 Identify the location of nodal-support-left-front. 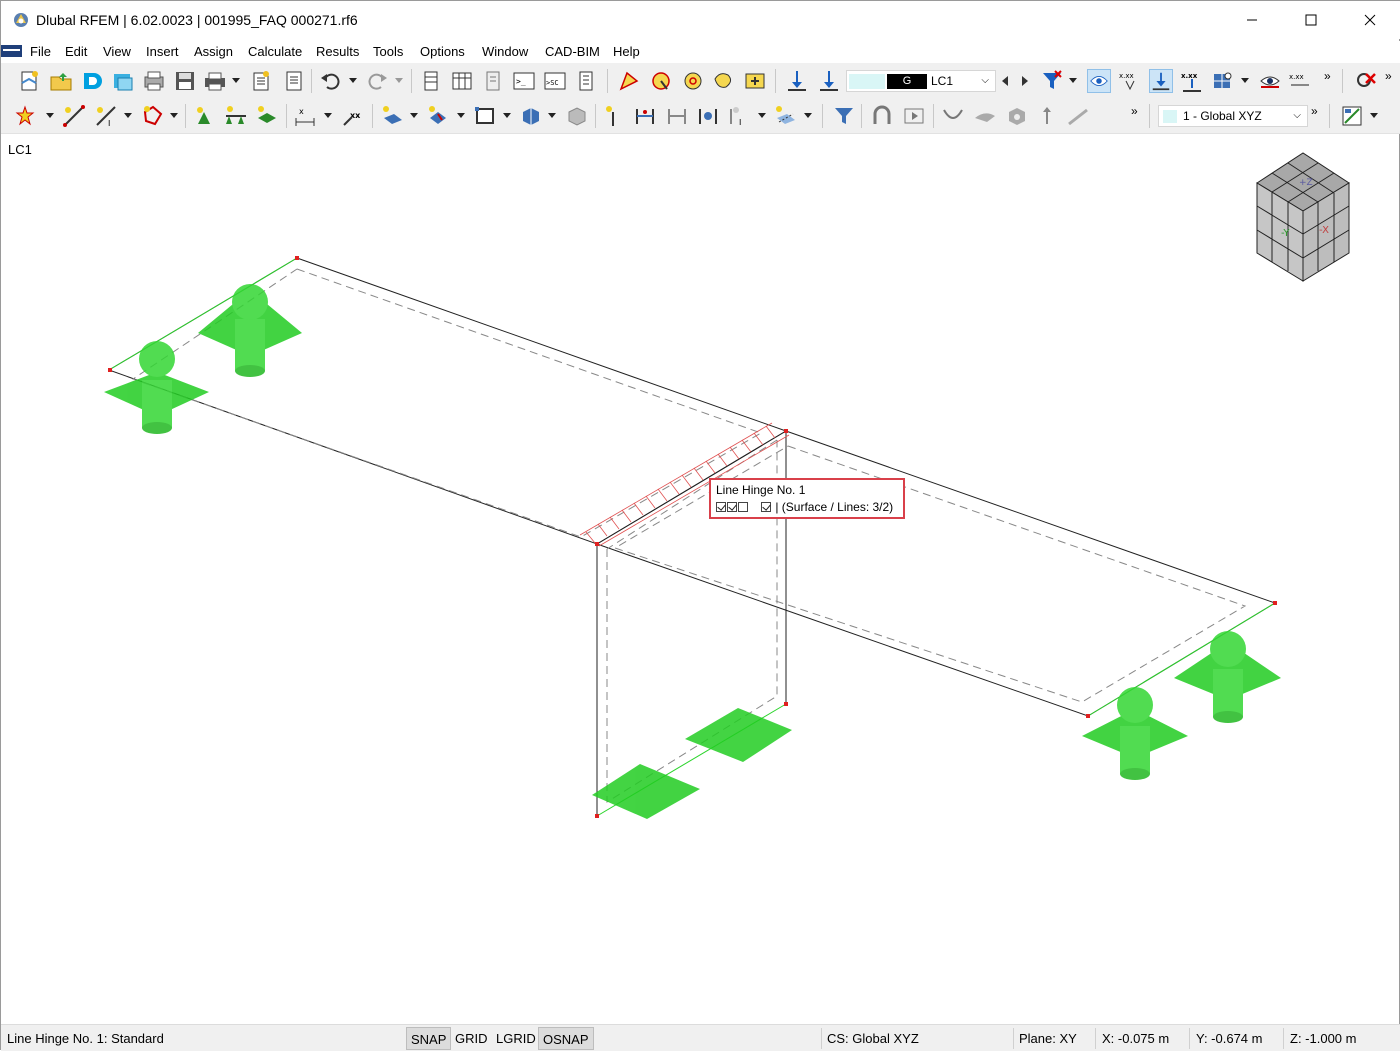
(156, 387).